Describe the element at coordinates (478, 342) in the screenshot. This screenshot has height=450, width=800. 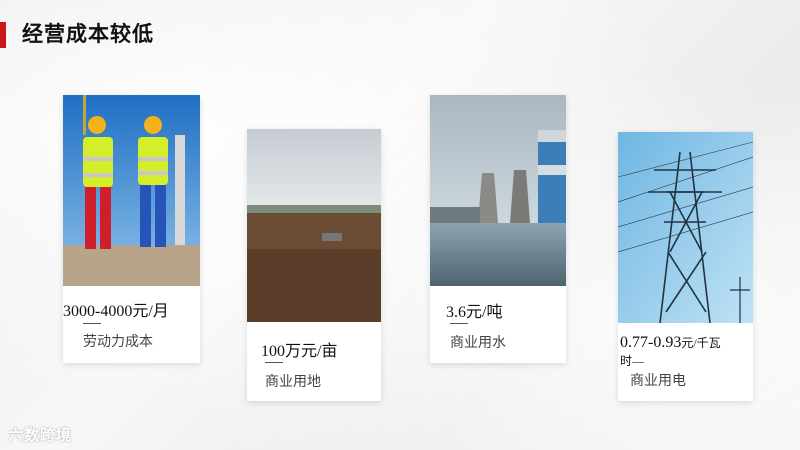
I see `water-label: 商业用水` at that location.